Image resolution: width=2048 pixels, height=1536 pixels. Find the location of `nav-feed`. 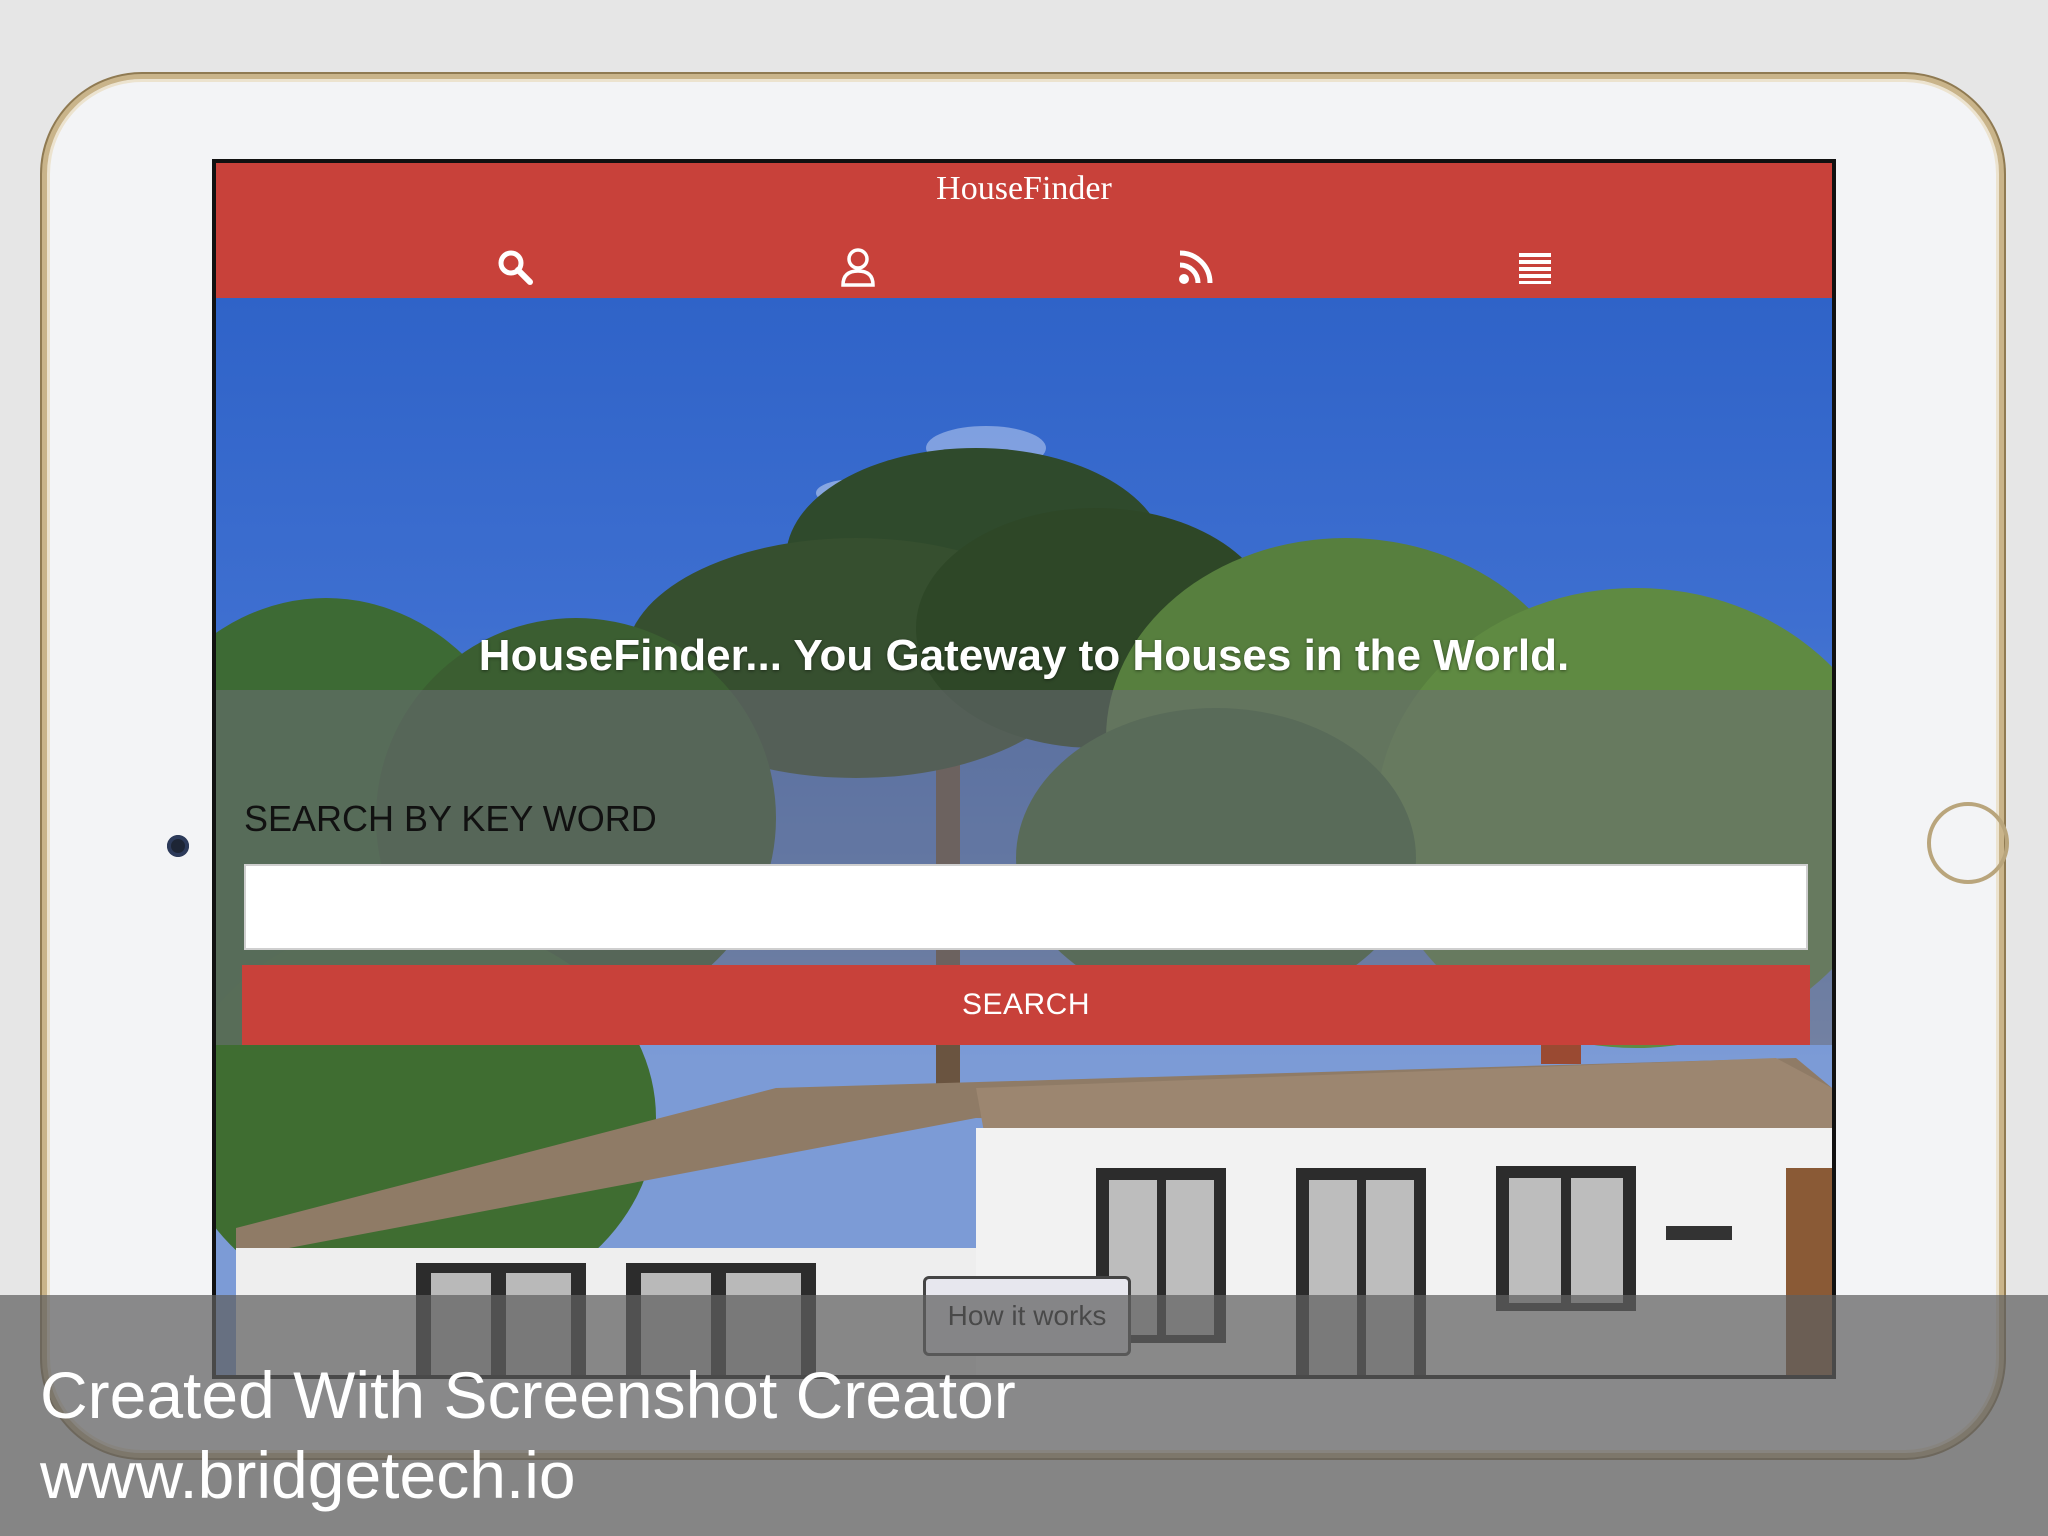

nav-feed is located at coordinates (1196, 267).